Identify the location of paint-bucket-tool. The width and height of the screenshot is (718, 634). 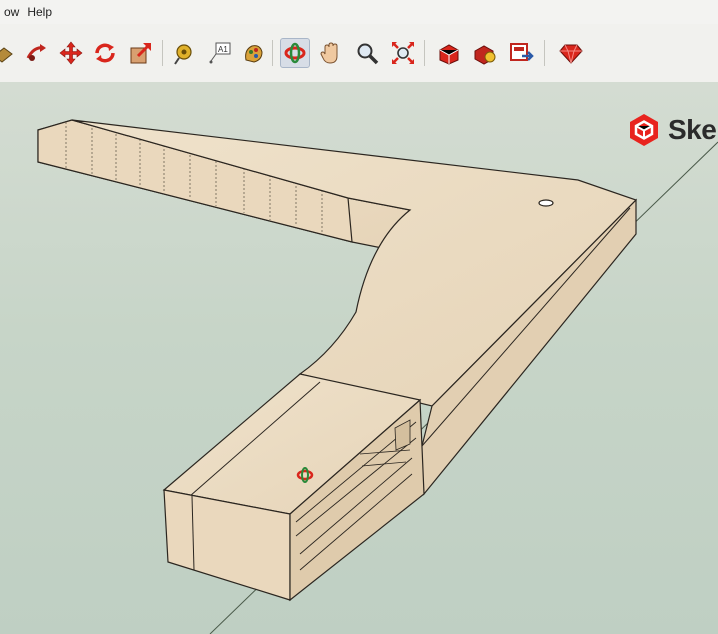
(9, 53).